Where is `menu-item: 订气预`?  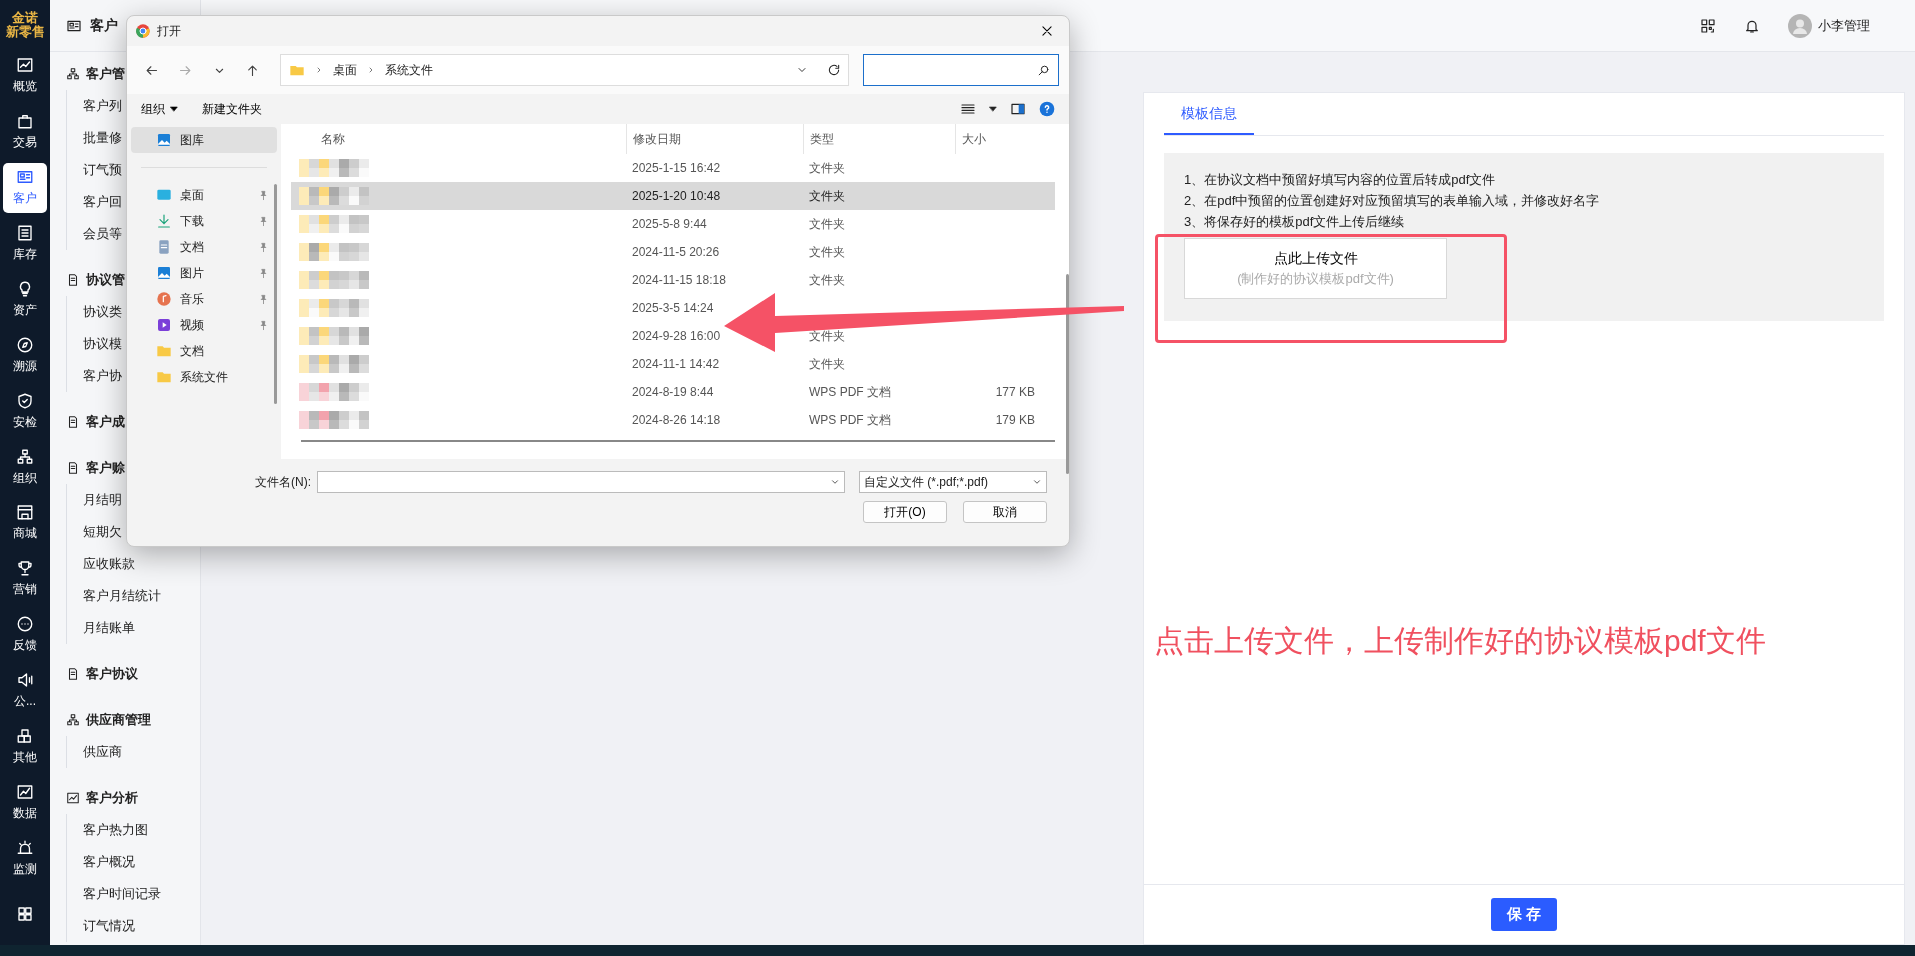
menu-item: 订气预 is located at coordinates (102, 170).